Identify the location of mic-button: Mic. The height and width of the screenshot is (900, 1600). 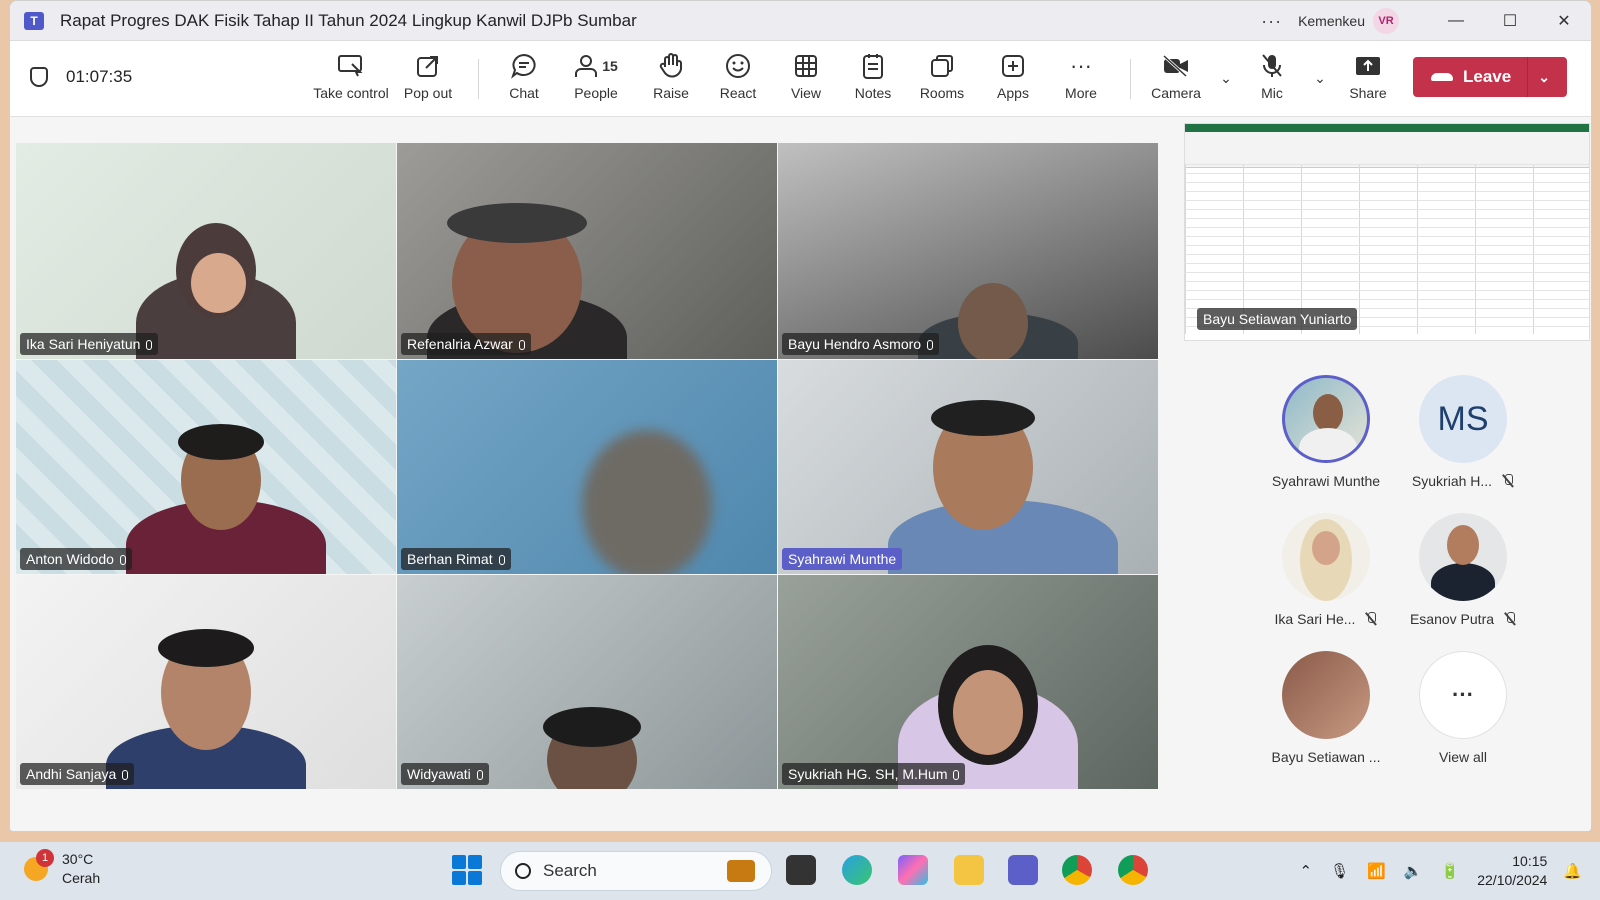
(1272, 80).